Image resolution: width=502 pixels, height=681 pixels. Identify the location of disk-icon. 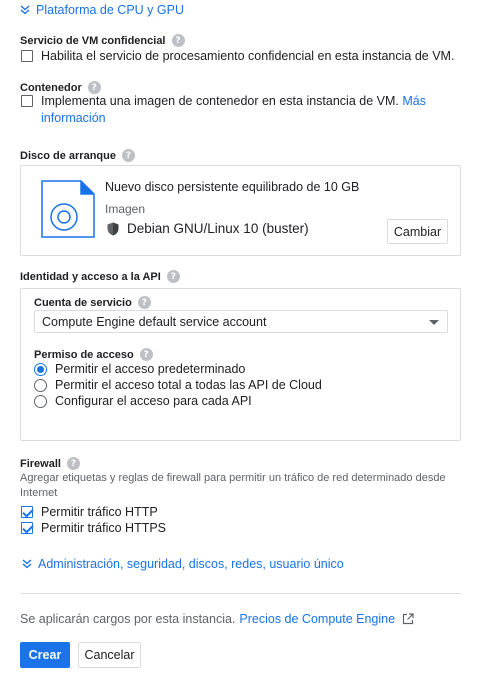
(68, 209).